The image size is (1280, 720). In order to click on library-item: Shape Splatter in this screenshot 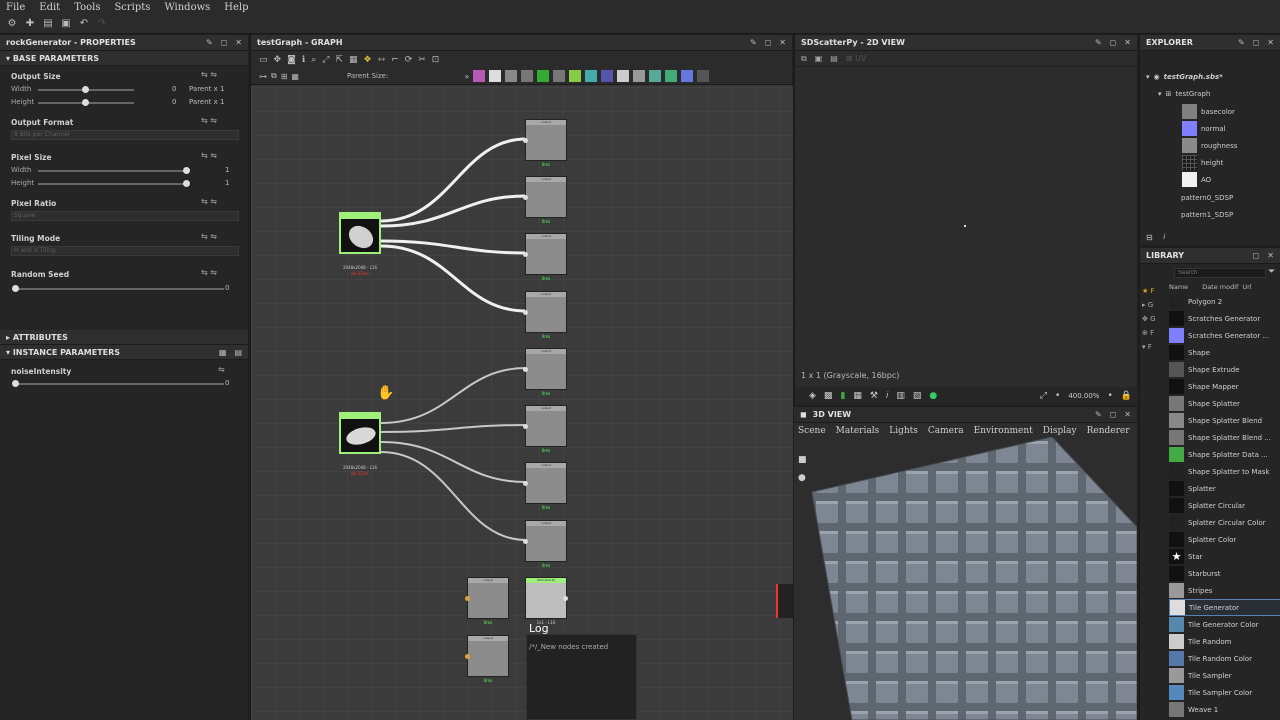, I will do `click(1224, 403)`.